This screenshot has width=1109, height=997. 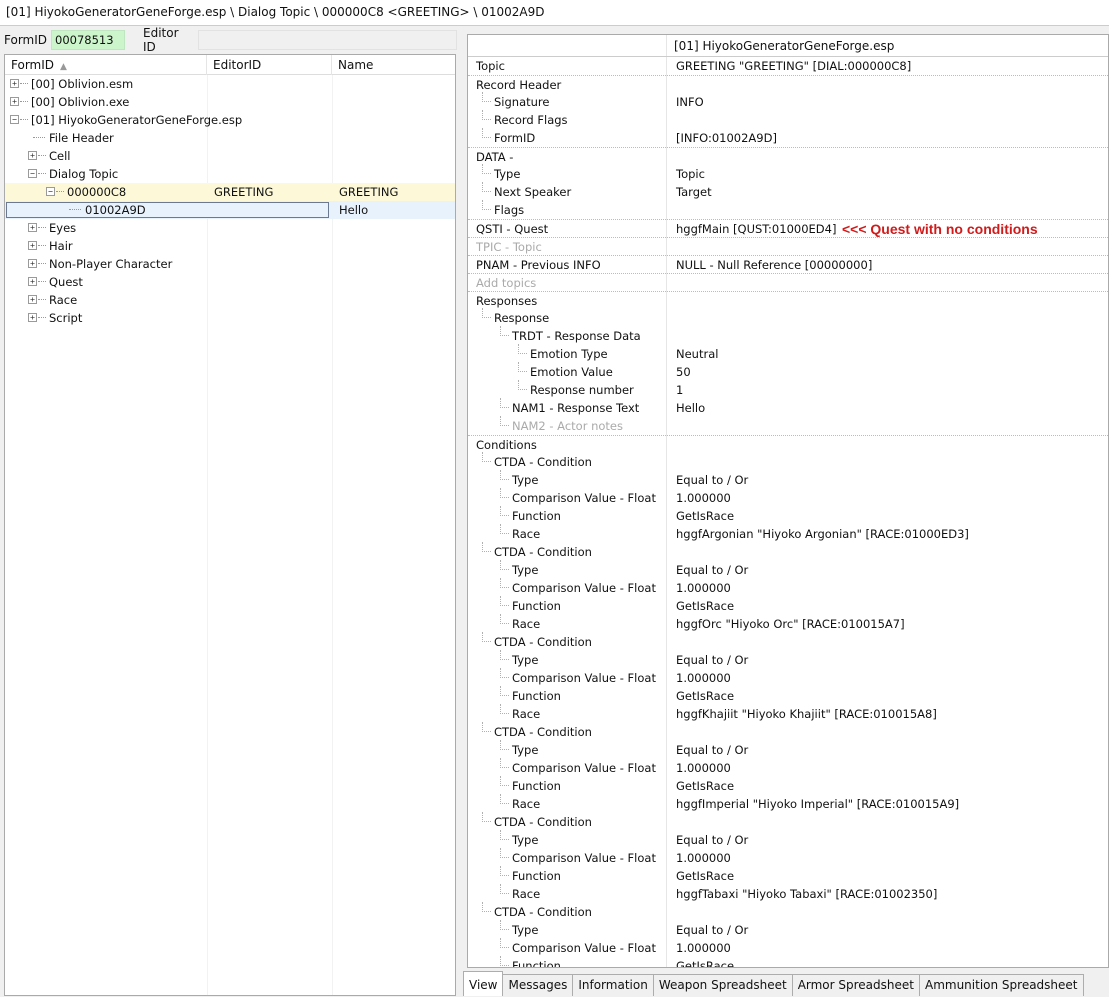 I want to click on record-row-conditions: Conditions, so click(x=788, y=444).